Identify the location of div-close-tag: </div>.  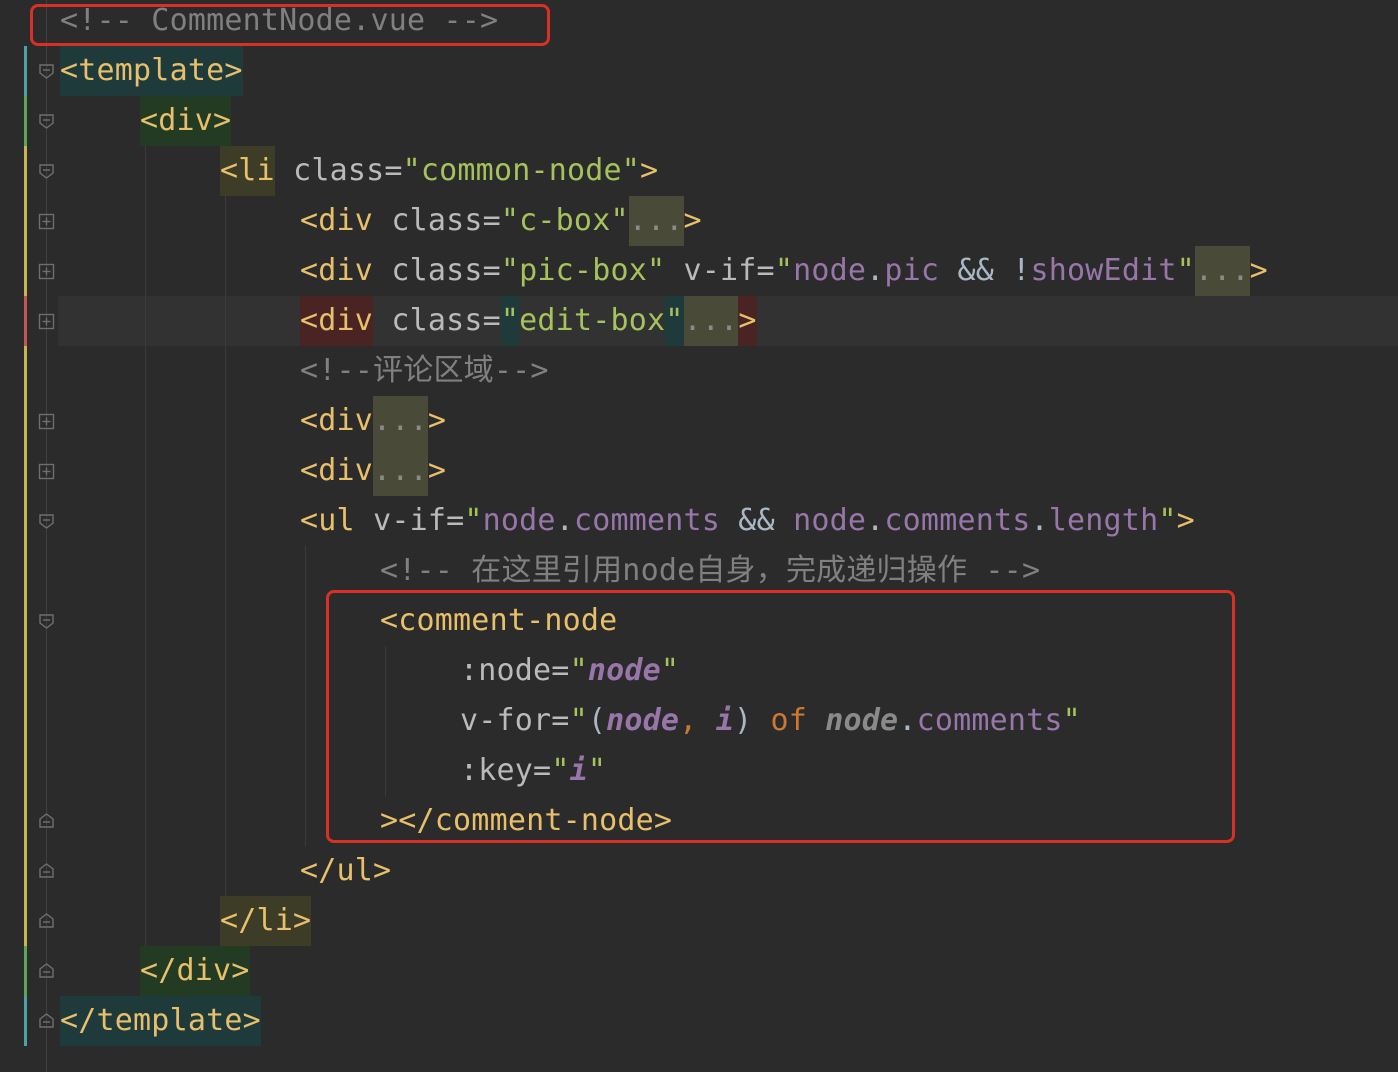
(195, 971).